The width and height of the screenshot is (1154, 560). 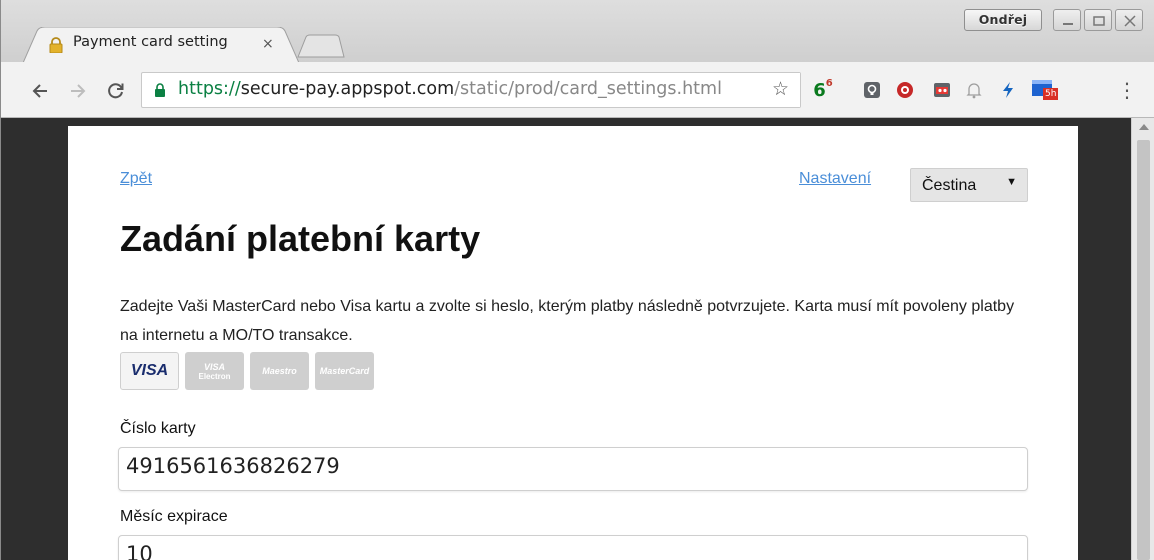 What do you see at coordinates (214, 376) in the screenshot?
I see `visa-electron-bottom: Electron` at bounding box center [214, 376].